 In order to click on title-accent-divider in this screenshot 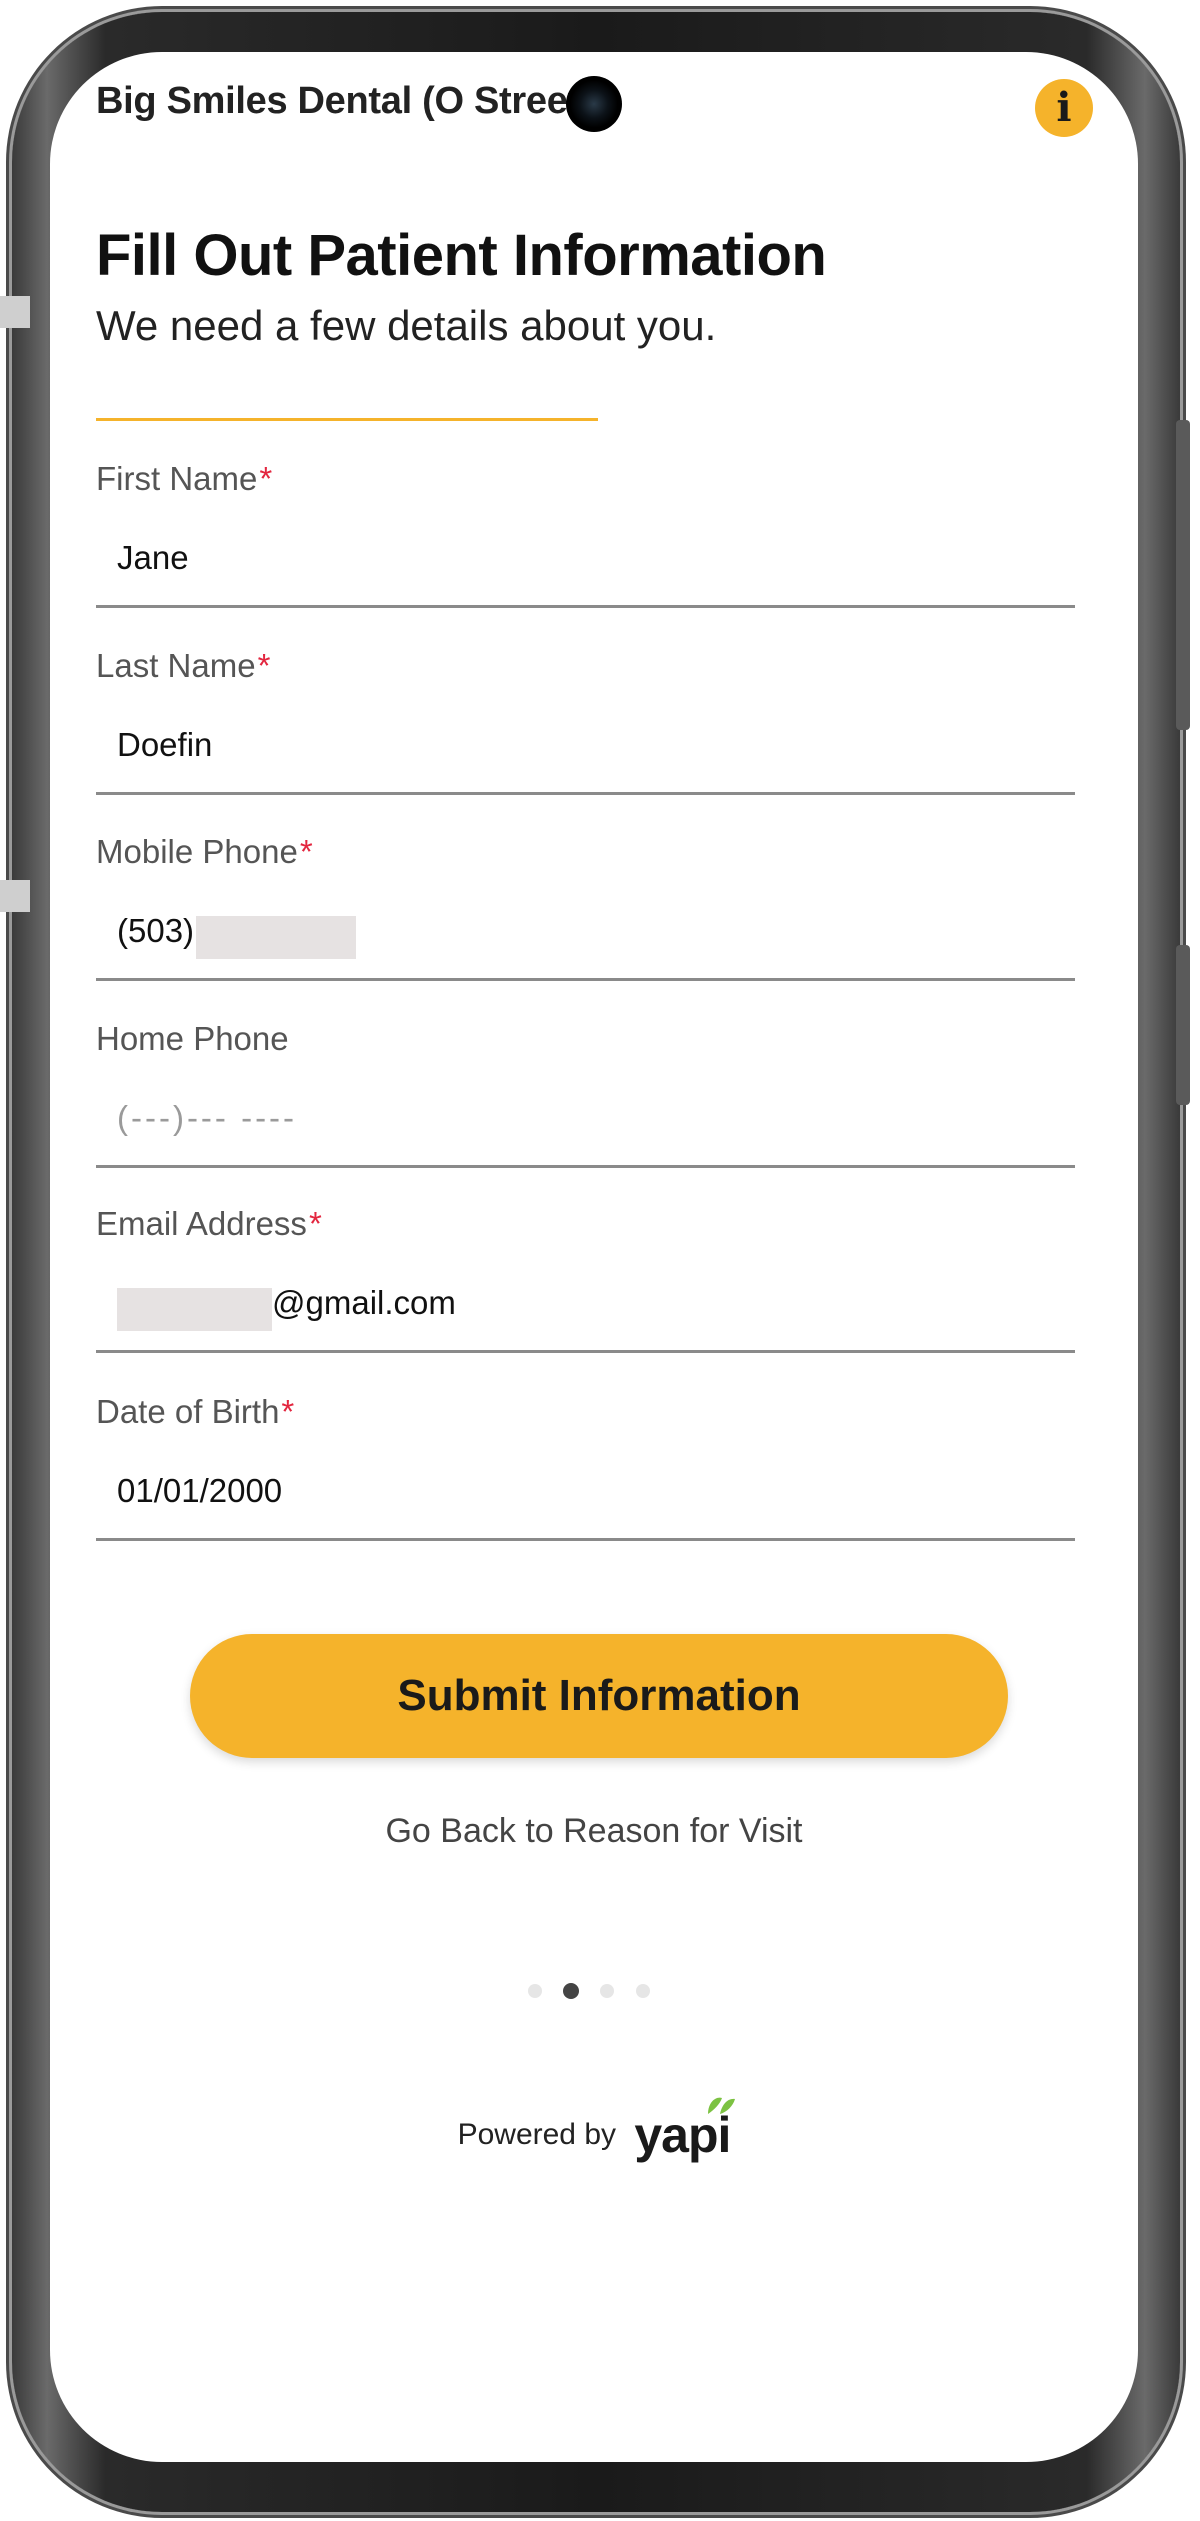, I will do `click(347, 419)`.